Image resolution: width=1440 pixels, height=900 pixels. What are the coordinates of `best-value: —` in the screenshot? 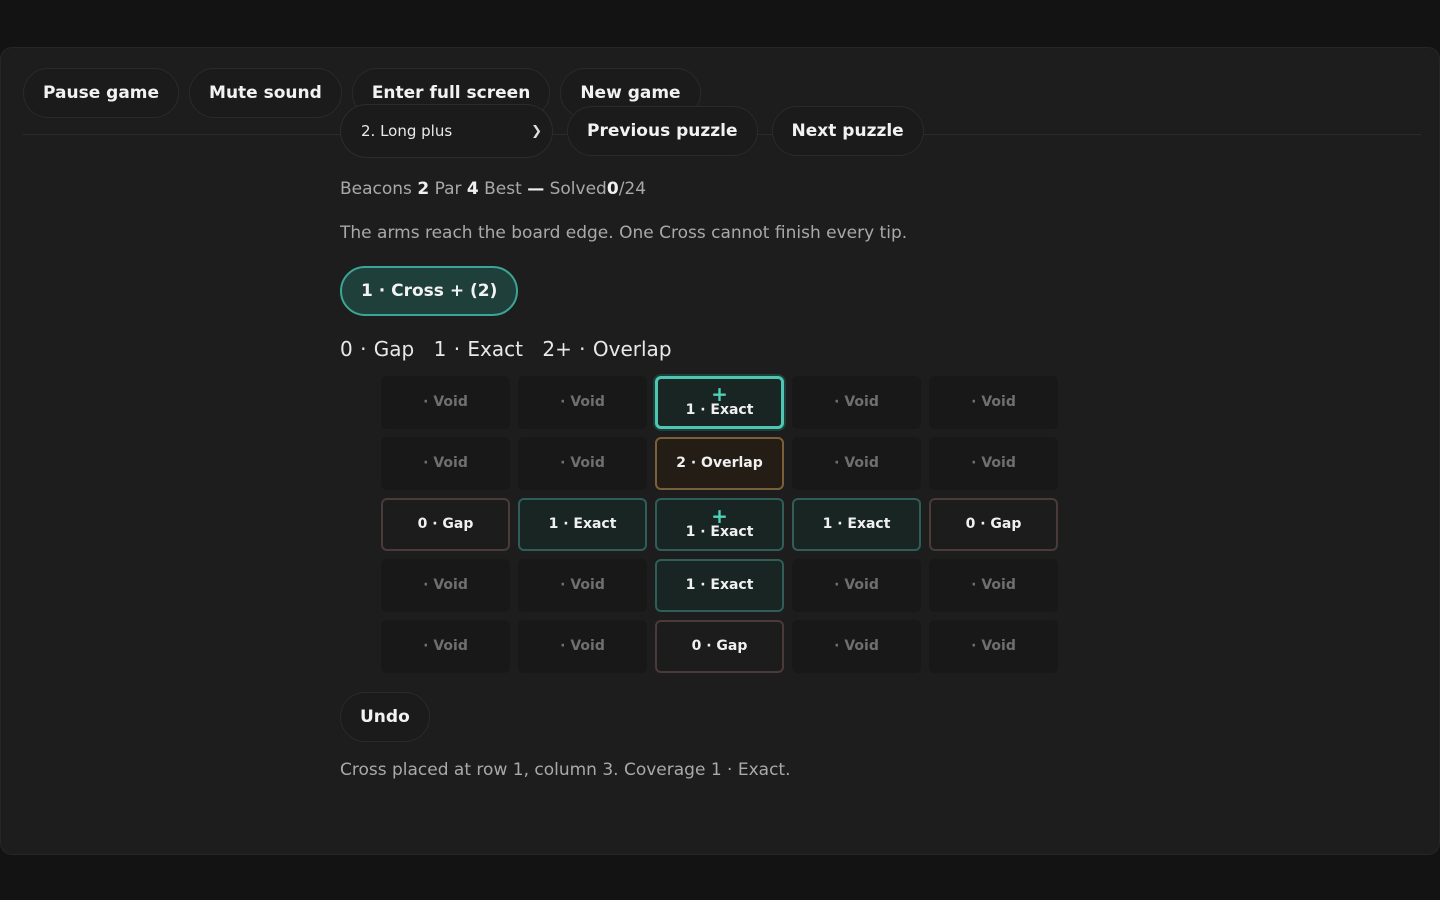 It's located at (536, 189).